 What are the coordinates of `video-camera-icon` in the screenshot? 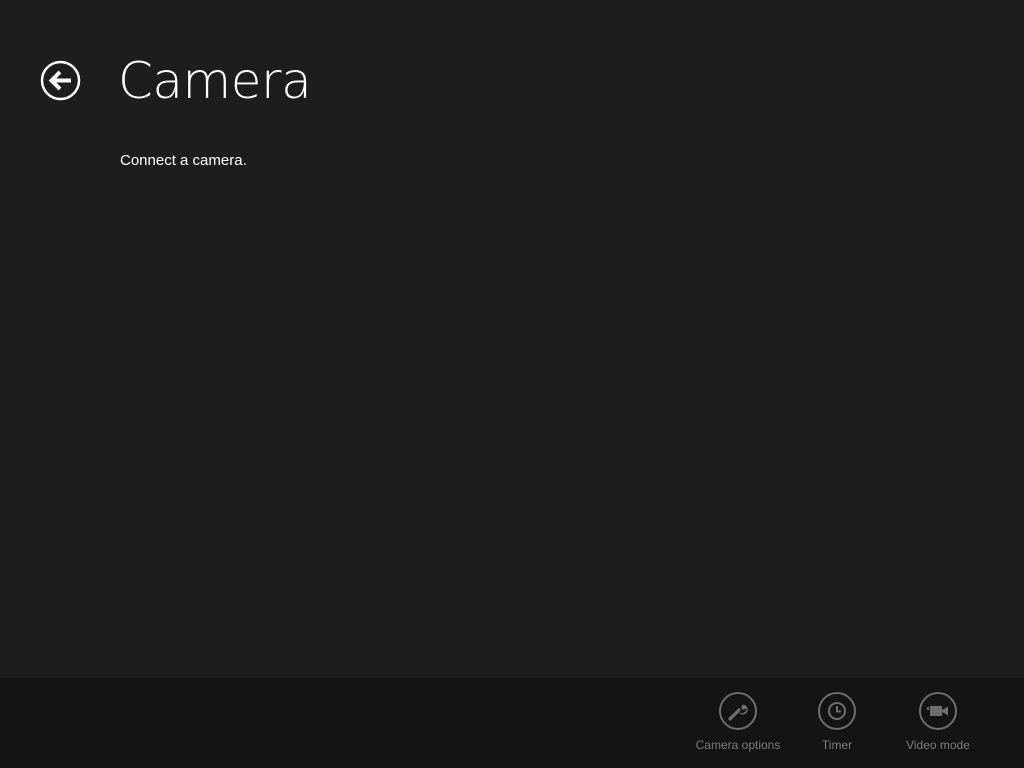 It's located at (937, 711).